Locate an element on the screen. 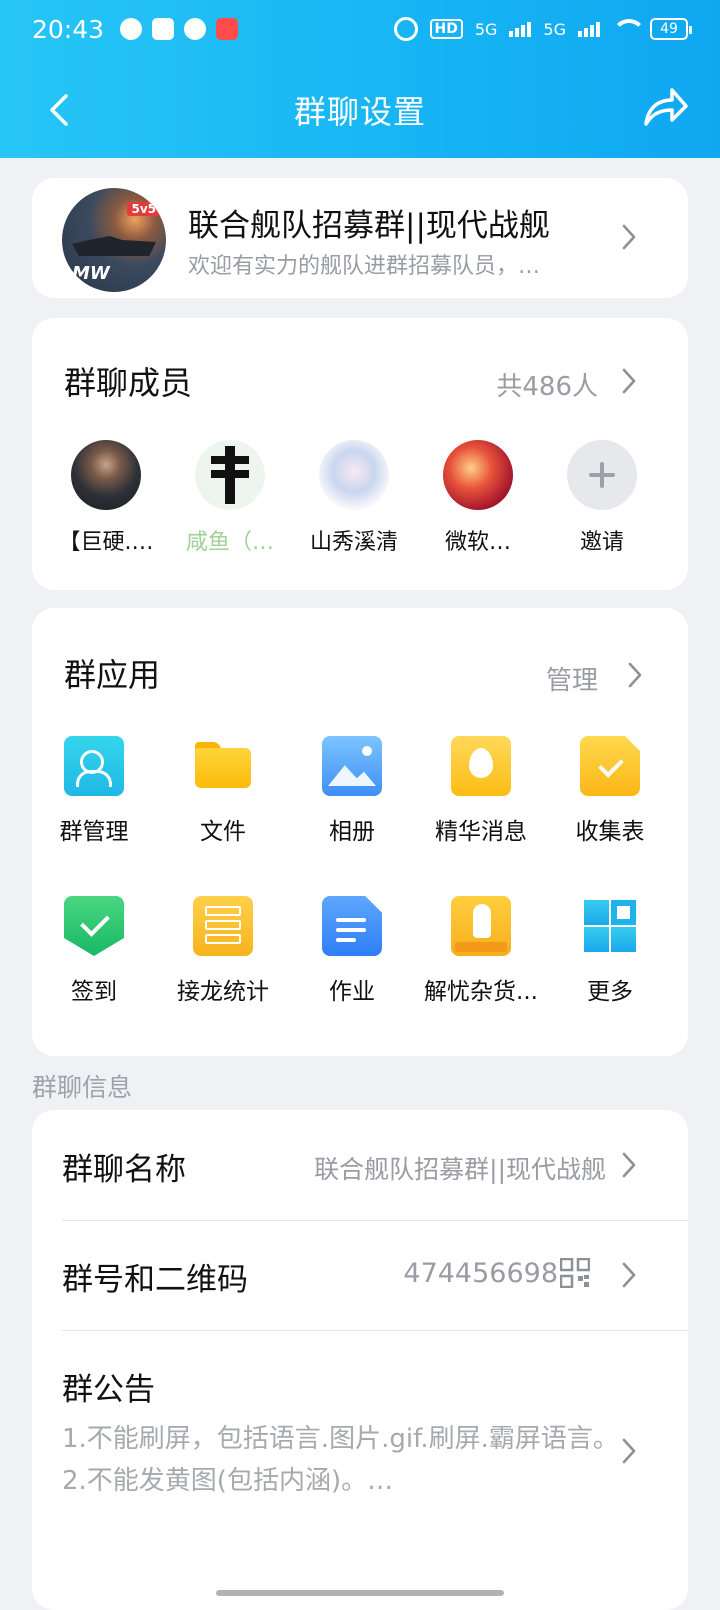 This screenshot has height=1610, width=720. page-title: 群聊设置 is located at coordinates (359, 112).